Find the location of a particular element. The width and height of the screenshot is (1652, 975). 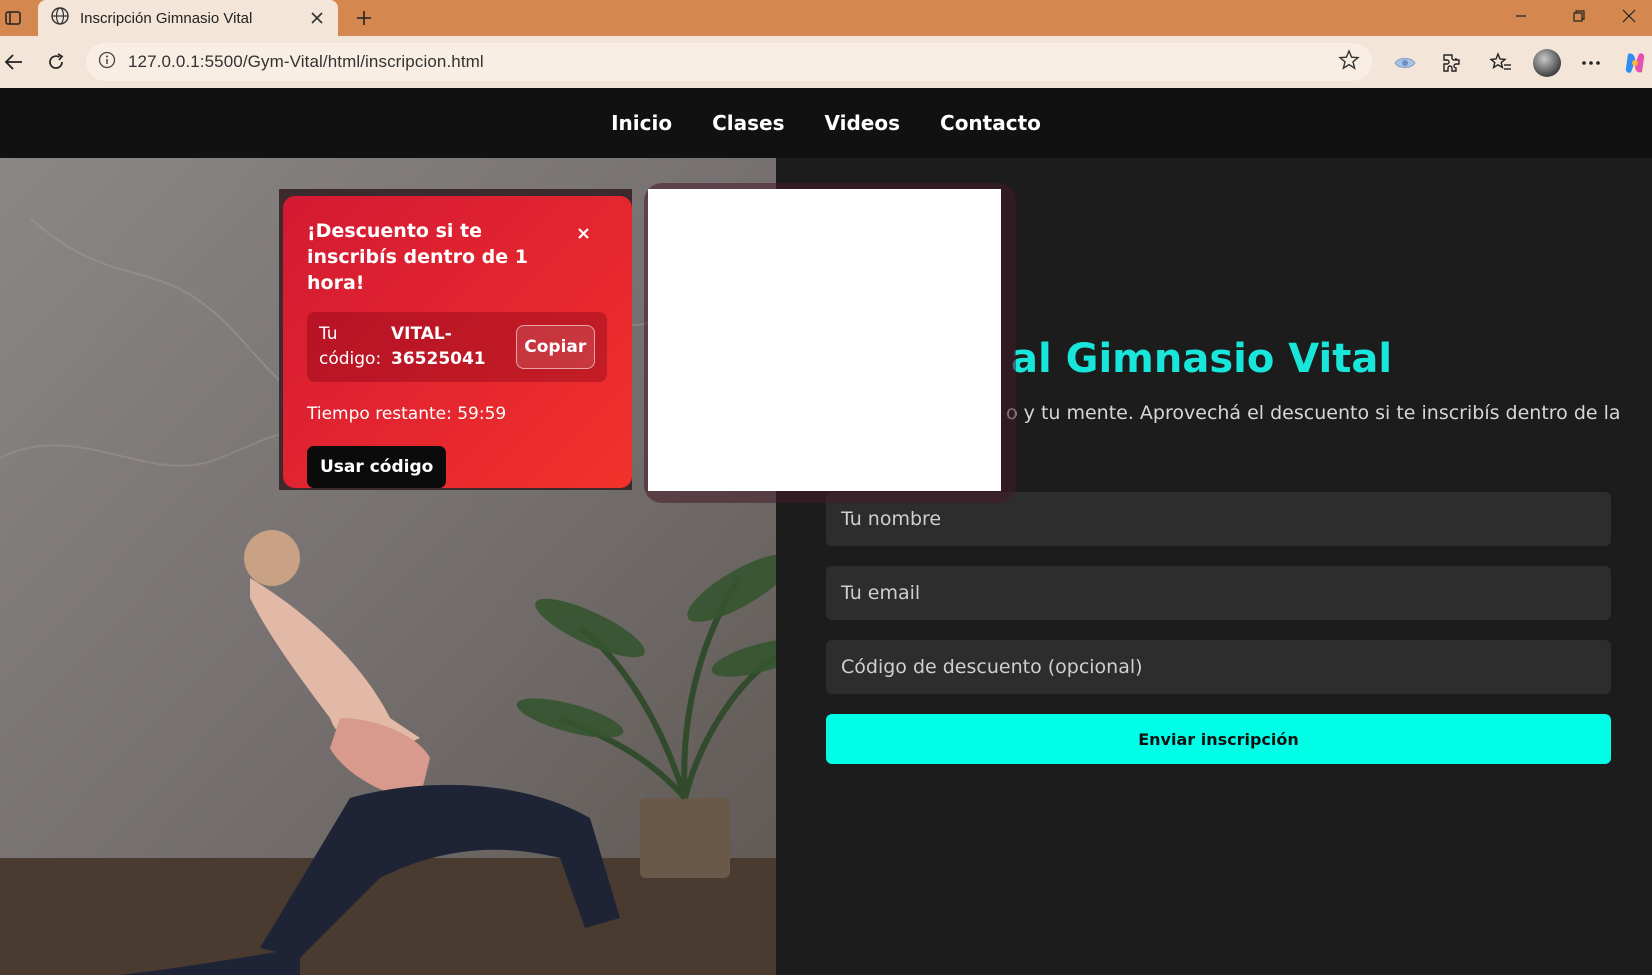

page-heading: al Gimnasio Vital is located at coordinates (1202, 359).